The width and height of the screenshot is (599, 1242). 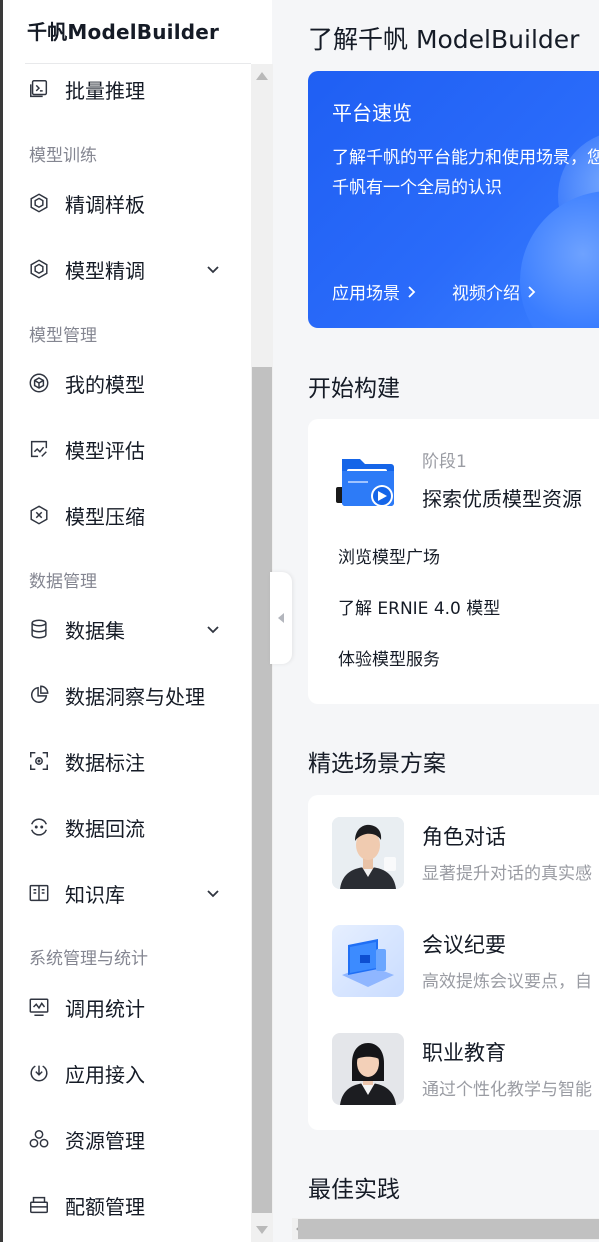 I want to click on sidebar-item-call-stats: 调用统计, so click(x=127, y=1007).